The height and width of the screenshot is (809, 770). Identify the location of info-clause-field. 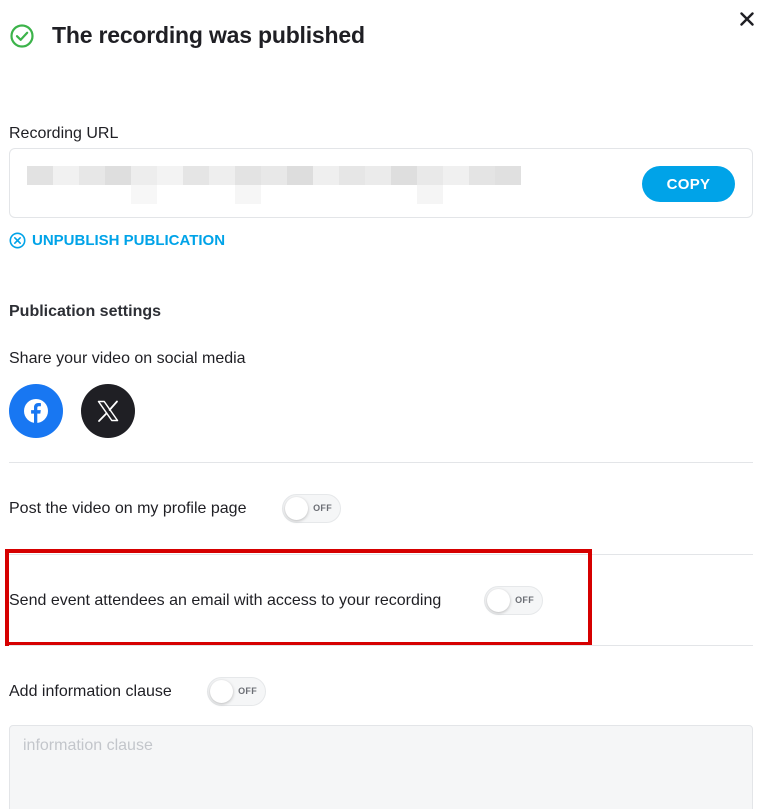
(381, 767).